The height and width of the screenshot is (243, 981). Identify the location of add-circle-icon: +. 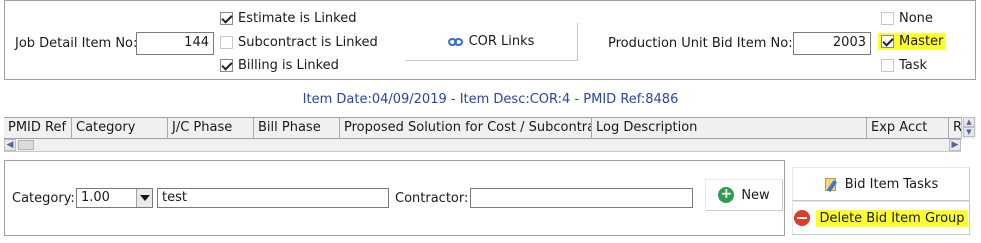
(726, 195).